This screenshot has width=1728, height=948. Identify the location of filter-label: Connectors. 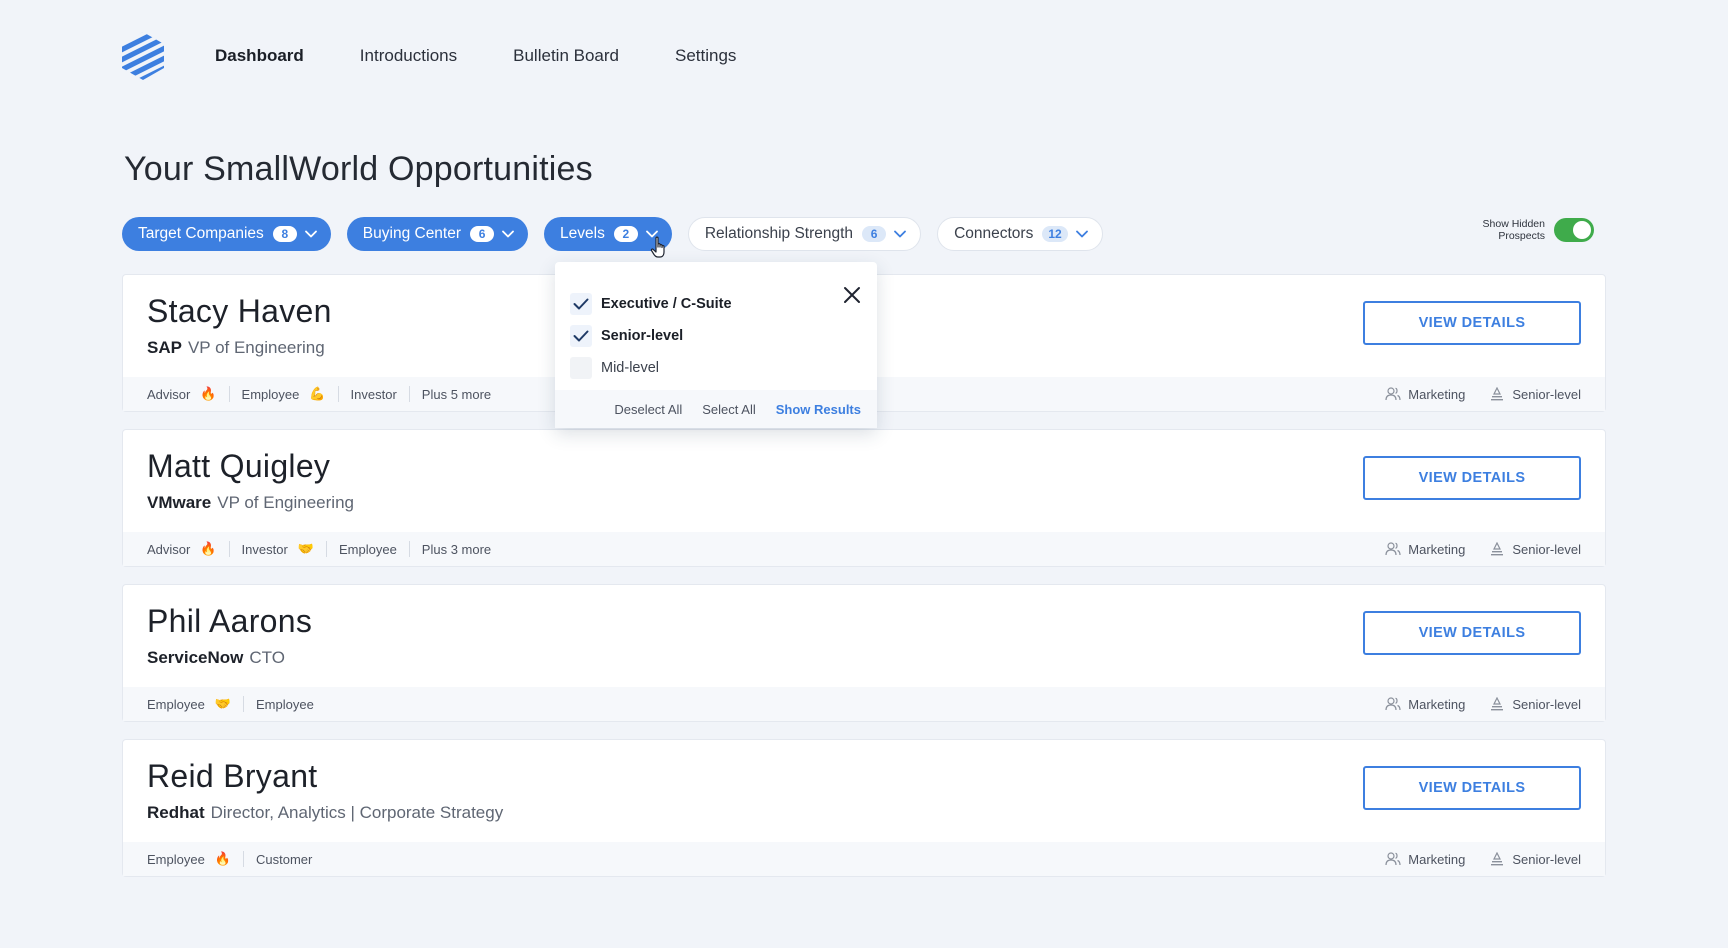
(994, 233).